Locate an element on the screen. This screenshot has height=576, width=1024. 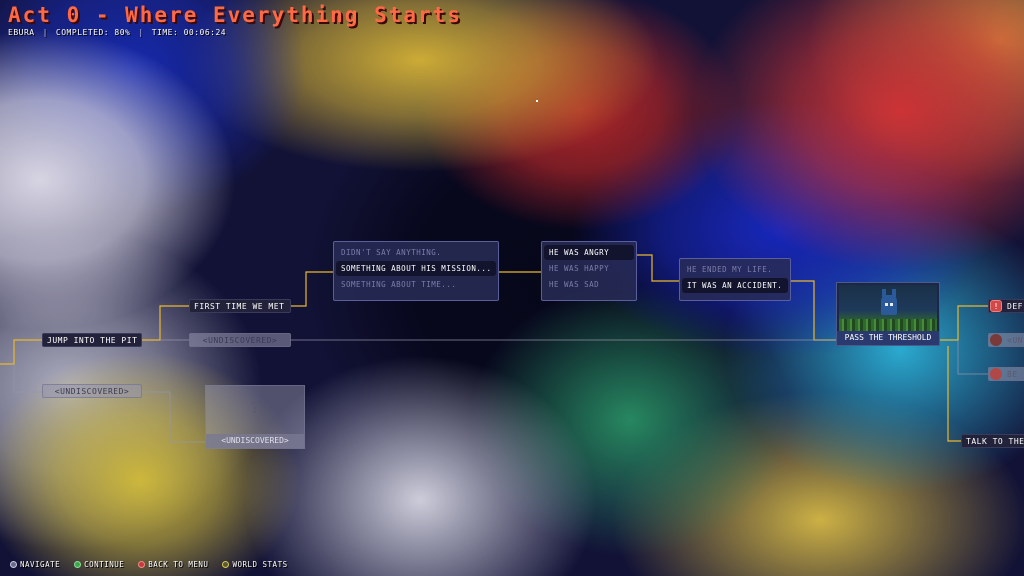
choice-option: DIDN'T SAY ANYTHING. is located at coordinates (416, 252).